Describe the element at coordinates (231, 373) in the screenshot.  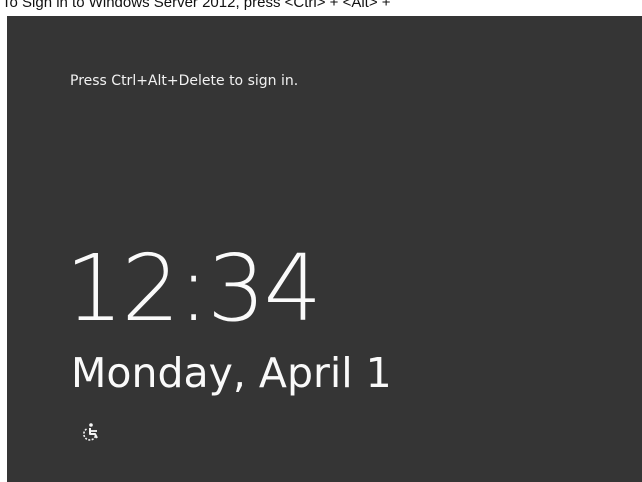
I see `clock-date: Monday, April 1` at that location.